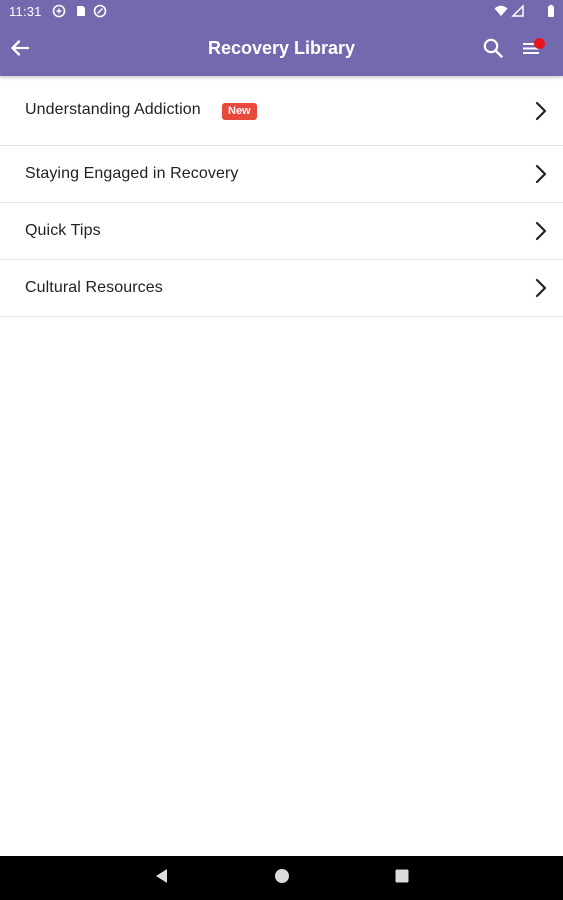  I want to click on search-button, so click(493, 50).